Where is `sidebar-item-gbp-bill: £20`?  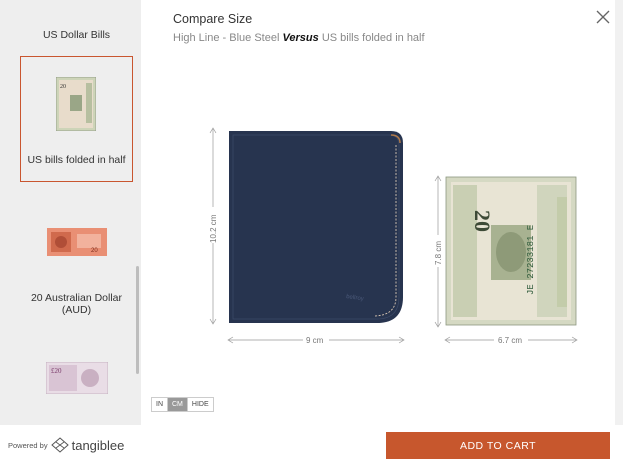
sidebar-item-gbp-bill: £20 is located at coordinates (76, 380).